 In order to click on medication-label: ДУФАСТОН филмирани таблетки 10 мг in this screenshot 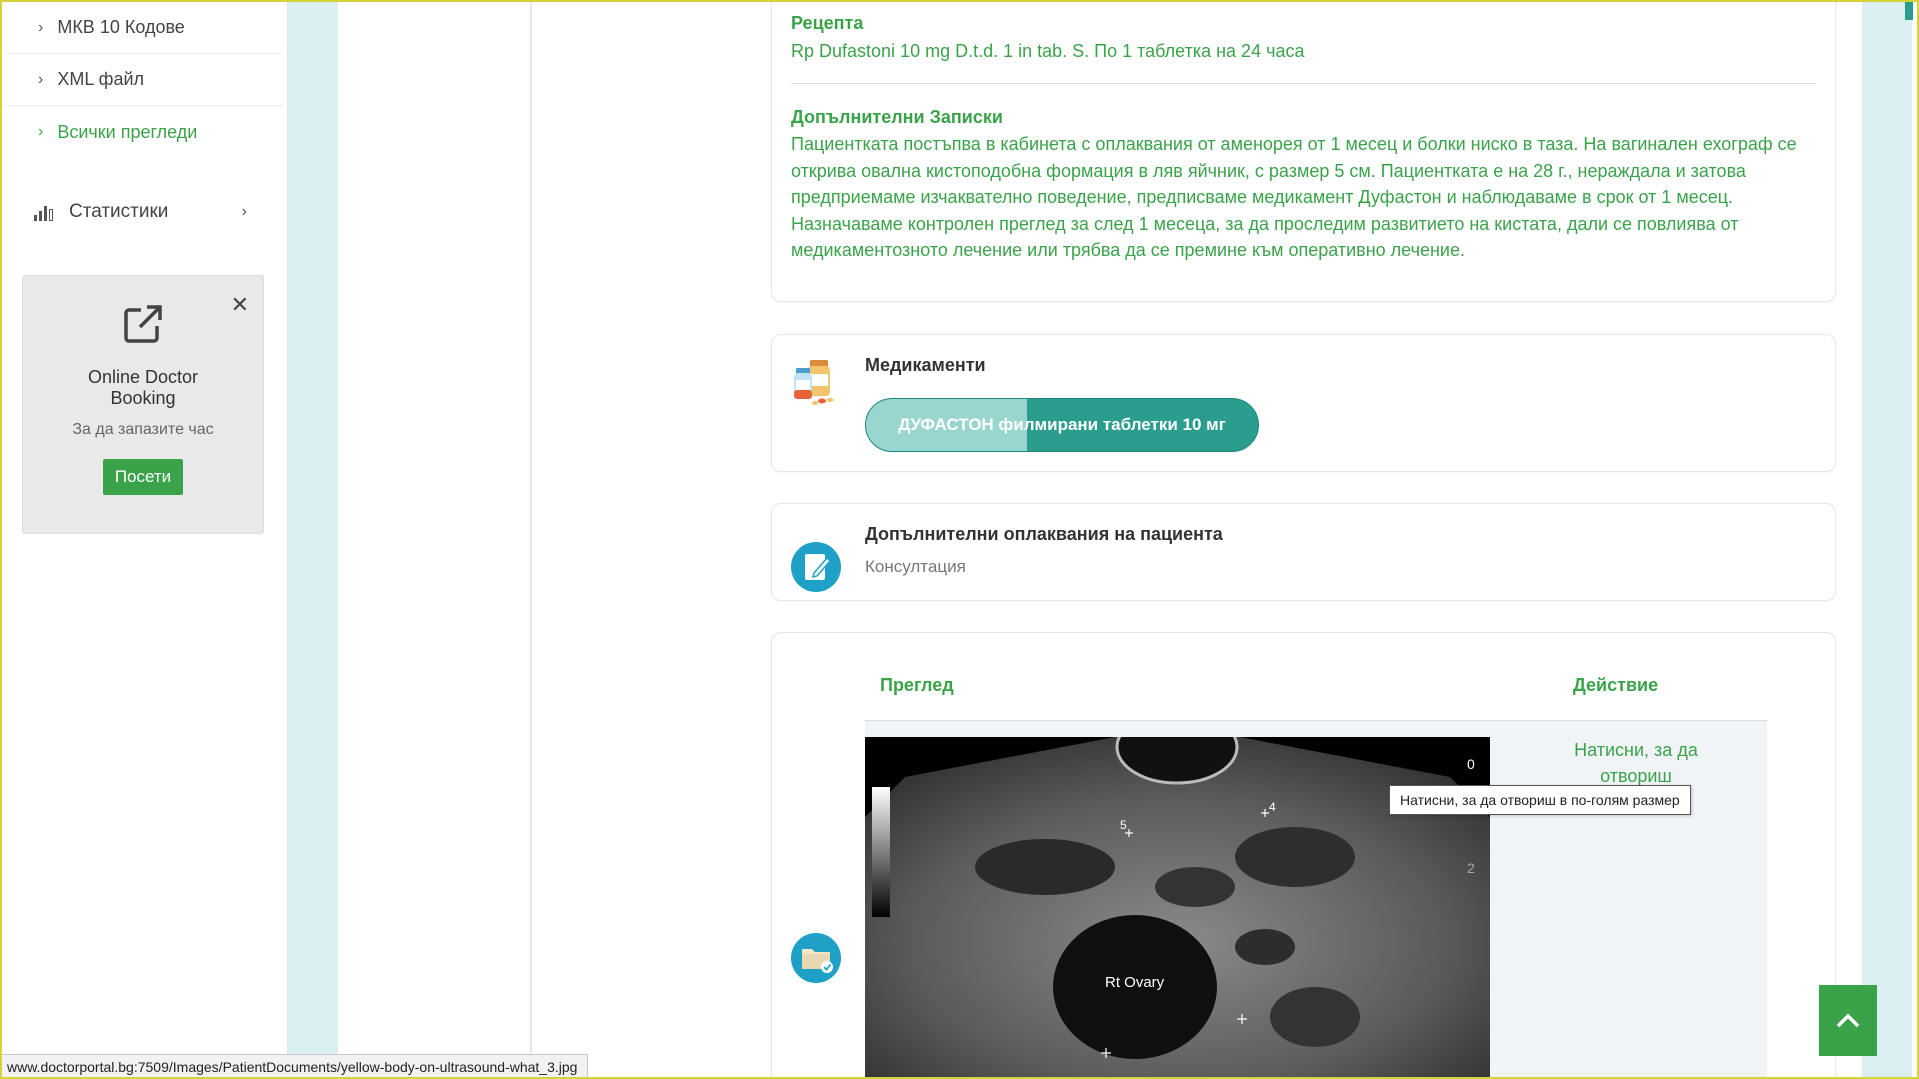, I will do `click(1062, 424)`.